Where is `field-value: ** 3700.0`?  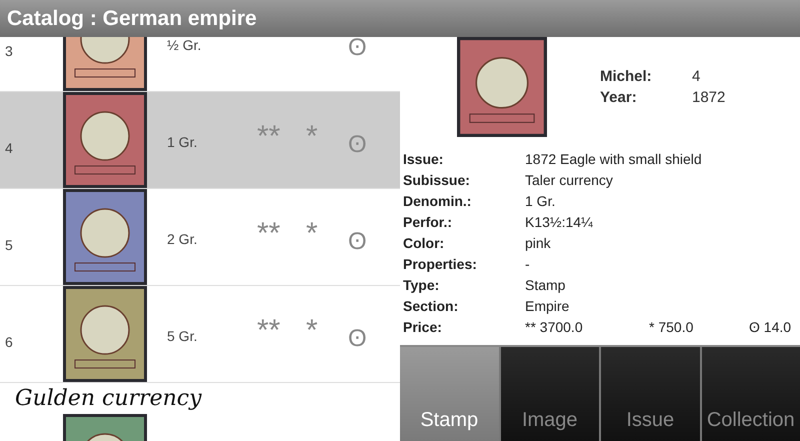
field-value: ** 3700.0 is located at coordinates (554, 327).